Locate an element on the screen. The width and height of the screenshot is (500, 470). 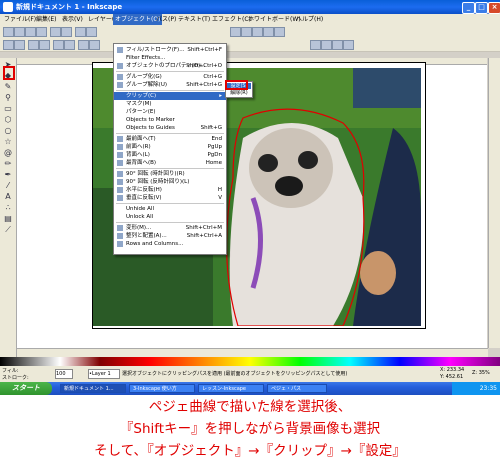
zoom-tool-icon: ⚲ is located at coordinates (8, 97).